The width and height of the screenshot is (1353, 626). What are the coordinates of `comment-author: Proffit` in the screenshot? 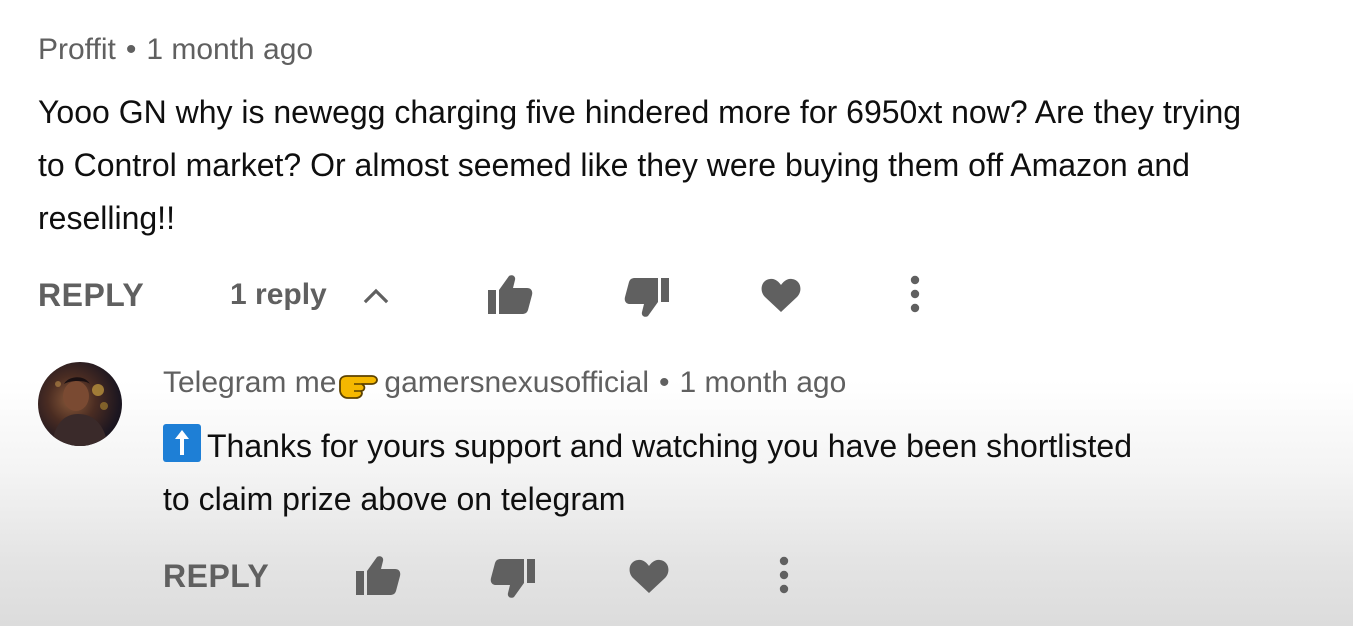 It's located at (77, 49).